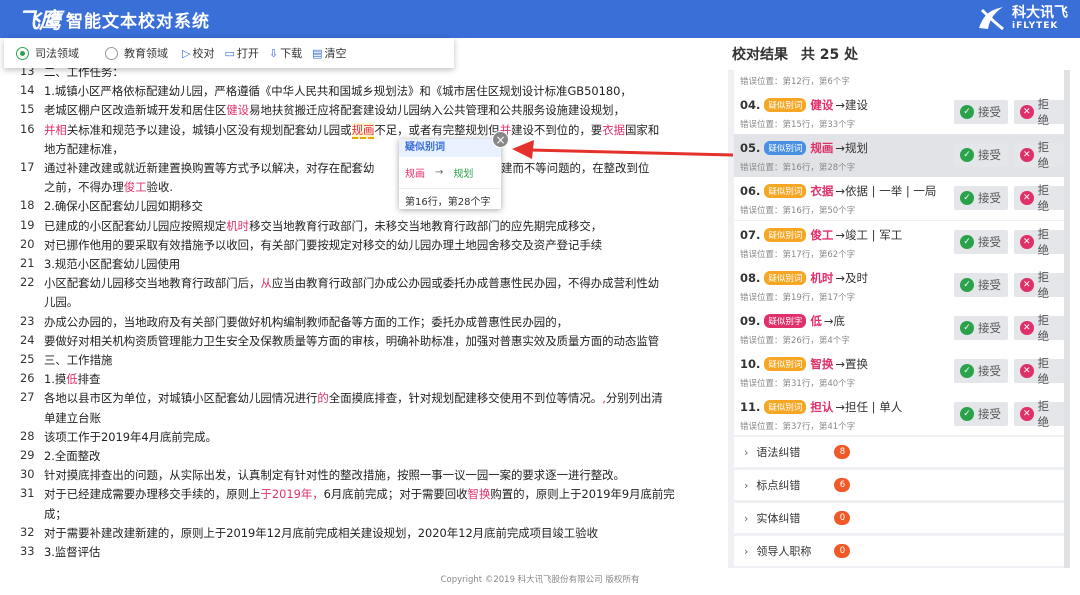  Describe the element at coordinates (198, 53) in the screenshot. I see `proofread-button: ▷ 校对` at that location.